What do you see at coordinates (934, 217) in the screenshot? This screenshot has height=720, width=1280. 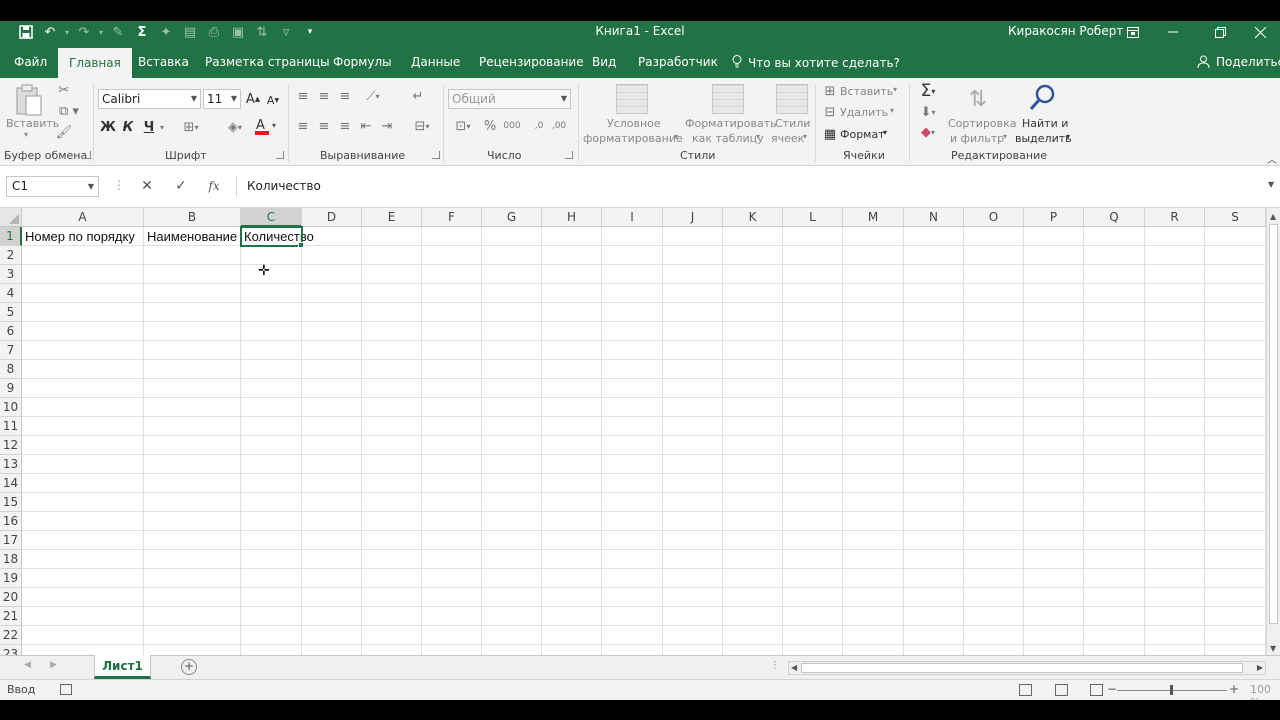 I see `column-header-n: N` at bounding box center [934, 217].